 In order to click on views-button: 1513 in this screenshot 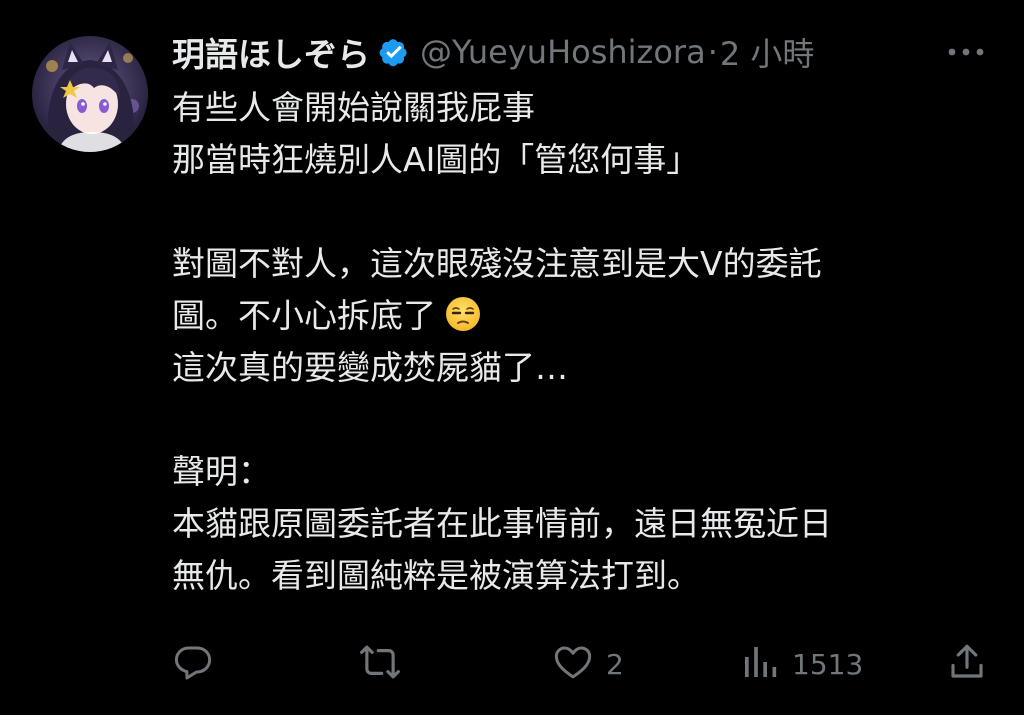, I will do `click(801, 664)`.